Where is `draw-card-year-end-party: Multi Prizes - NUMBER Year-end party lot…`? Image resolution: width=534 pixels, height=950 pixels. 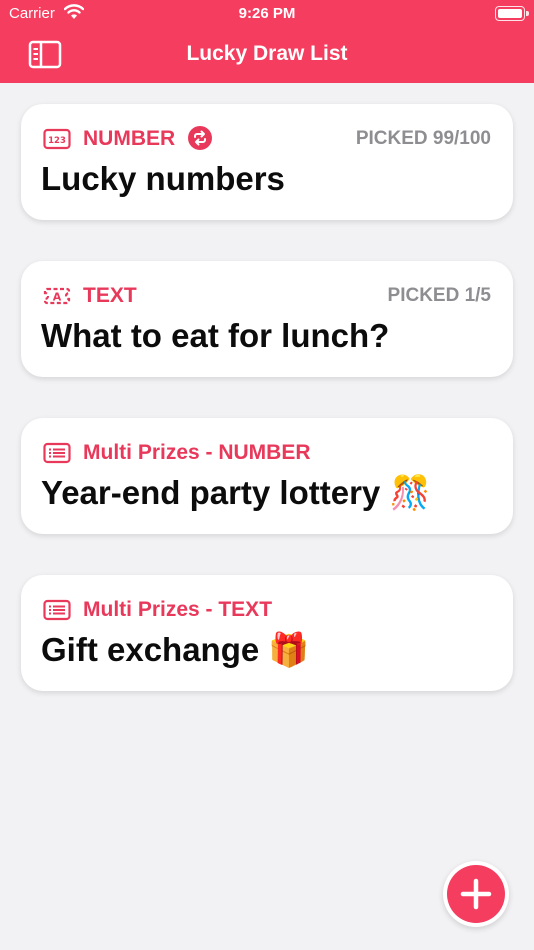
draw-card-year-end-party: Multi Prizes - NUMBER Year-end party lot… is located at coordinates (267, 476).